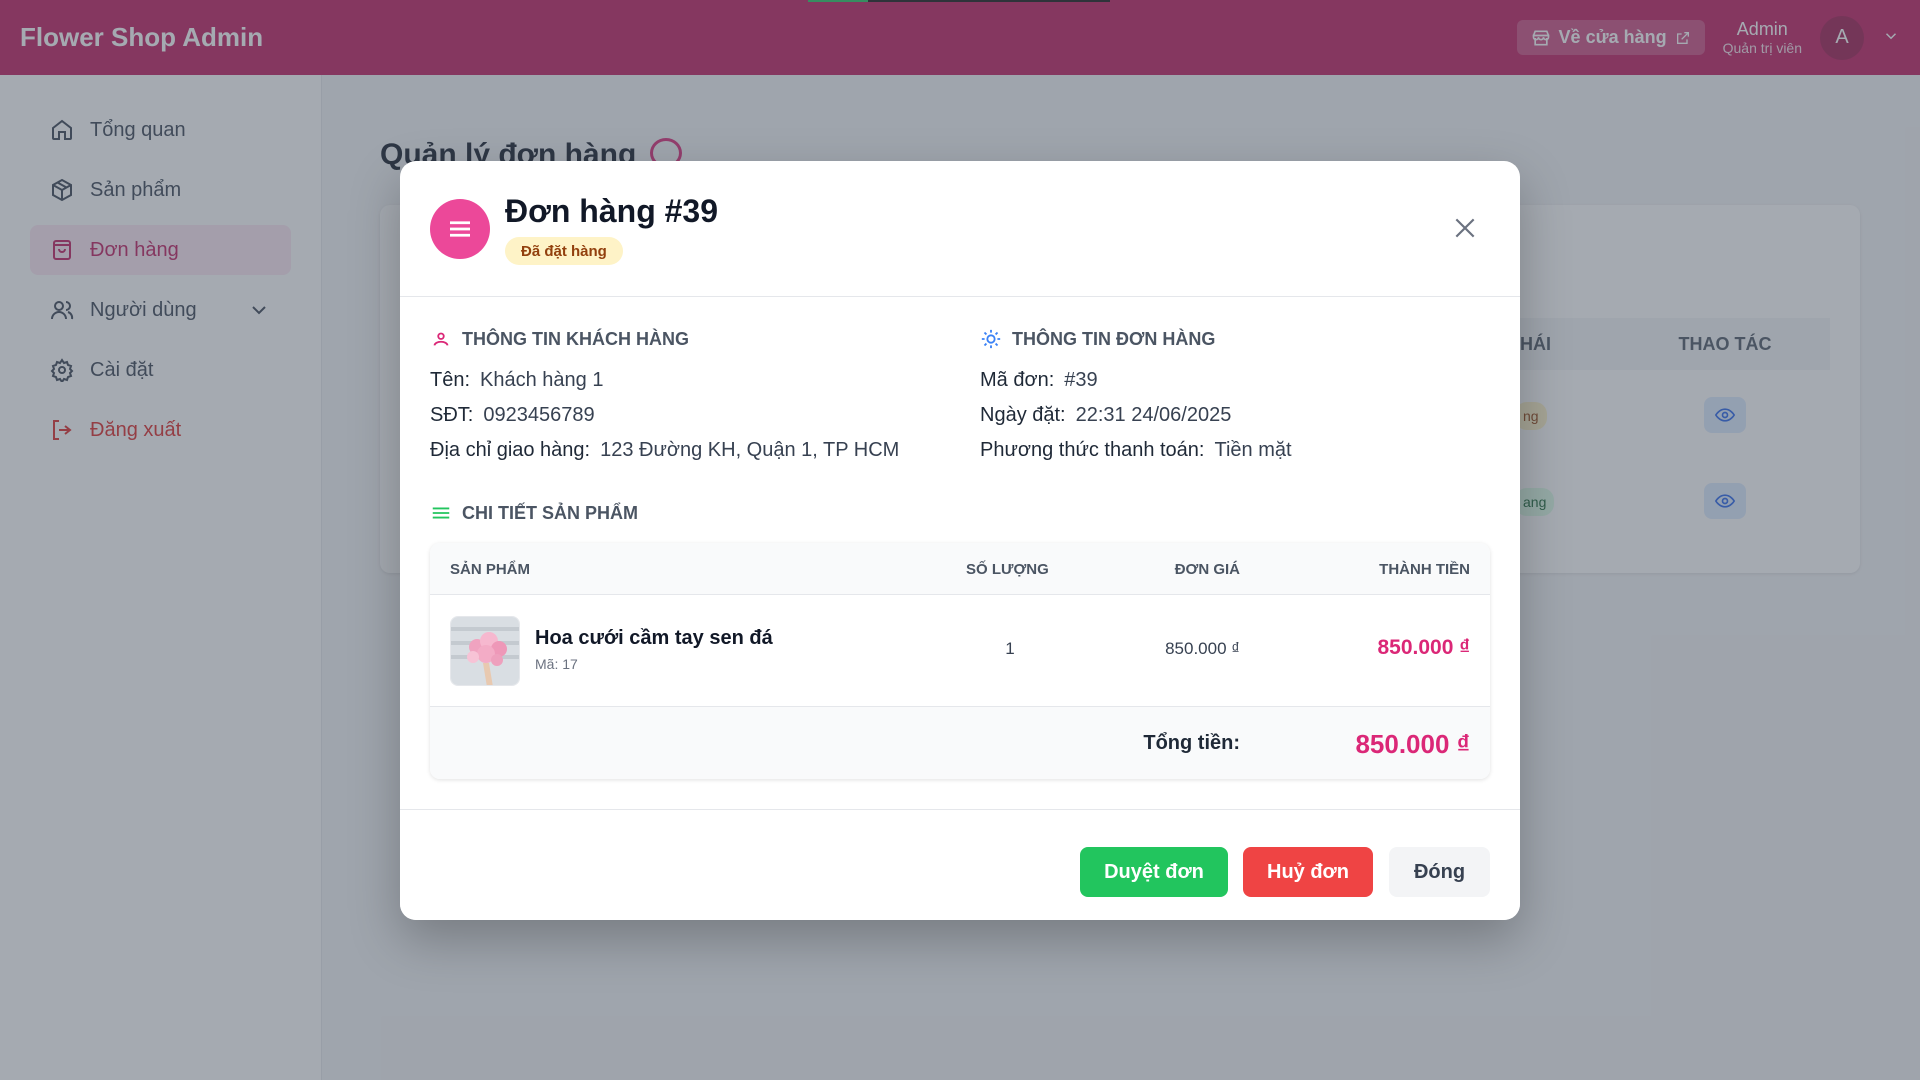 This screenshot has width=1920, height=1080. I want to click on status-badge: Đã đặt hàng, so click(564, 251).